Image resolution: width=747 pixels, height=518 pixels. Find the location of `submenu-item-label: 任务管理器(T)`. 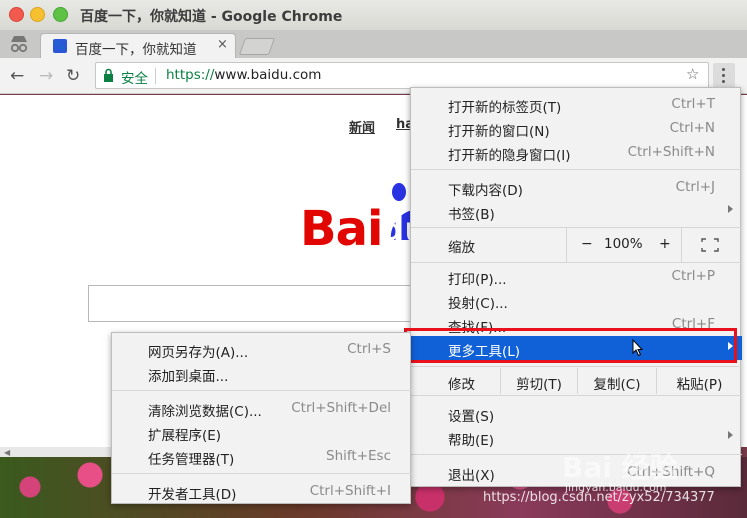

submenu-item-label: 任务管理器(T) is located at coordinates (191, 460).